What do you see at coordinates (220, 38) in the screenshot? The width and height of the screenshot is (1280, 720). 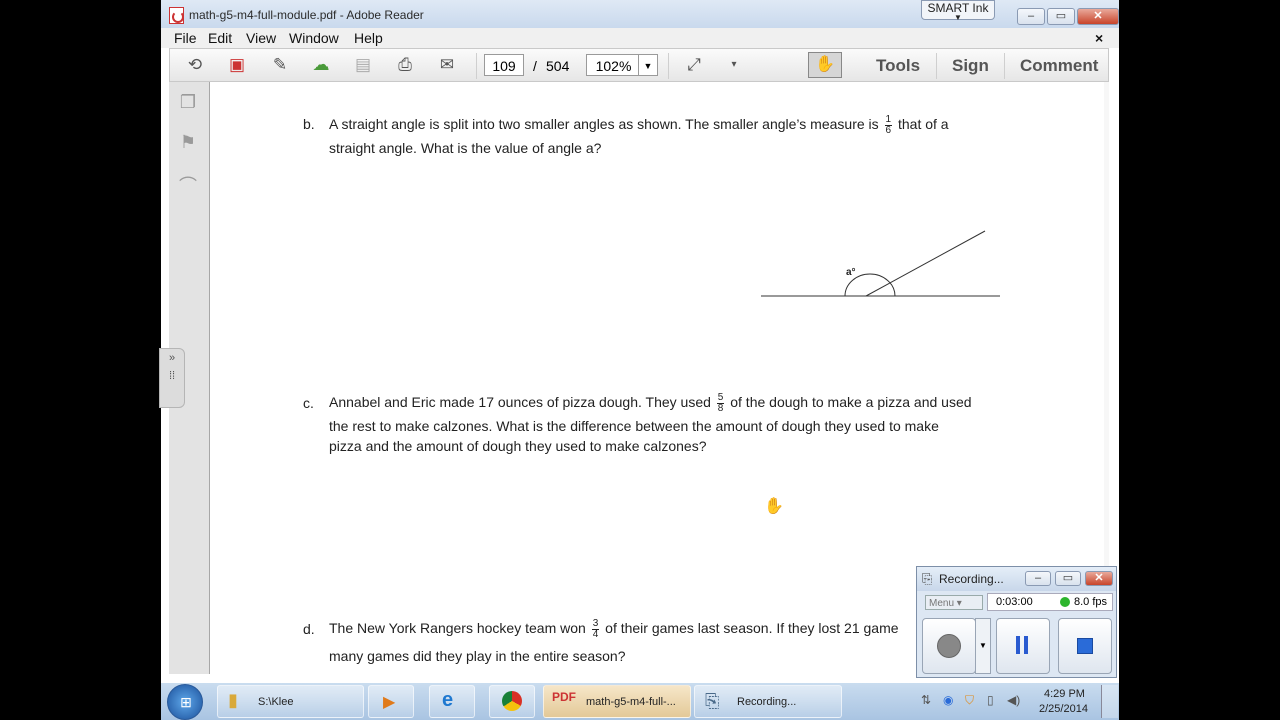 I see `menu-edit: Edit` at bounding box center [220, 38].